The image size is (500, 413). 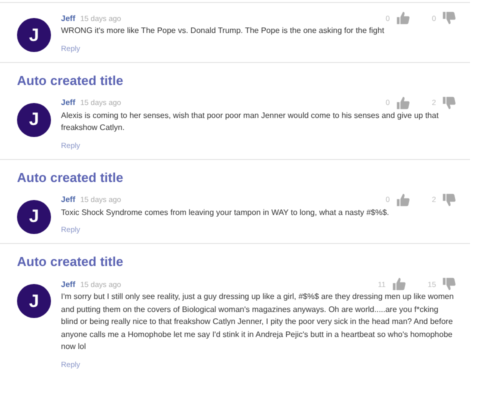 I want to click on comment-text: I'm sorry but I still only see reality, just a guy dressing up like a girl, #$%$ are they dressing men up like women and putting them on the covers of Biological woman's magazines anyways. Oh are world.....are you f*cking blind or being really nice to that freakshow Catlyn Jenner, I pity the poor very sick in the head man? And before anyone calls me a Homophobe let me say I'd stink it in Andreja Pejic's butt in a heartbeat so who's homophobe now lol, so click(x=258, y=322).